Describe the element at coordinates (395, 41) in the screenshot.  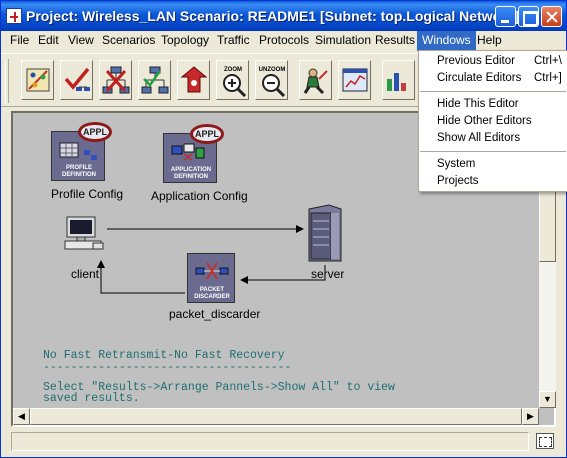
I see `menu-results: Results` at that location.